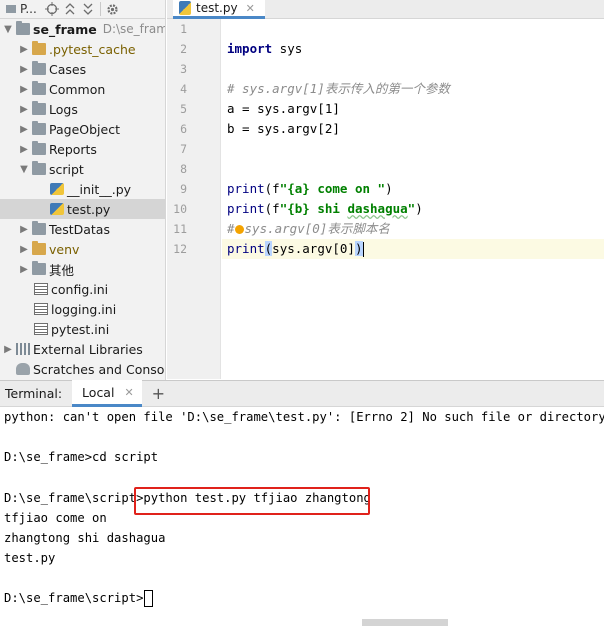  I want to click on tab-local: Local ✕, so click(107, 393).